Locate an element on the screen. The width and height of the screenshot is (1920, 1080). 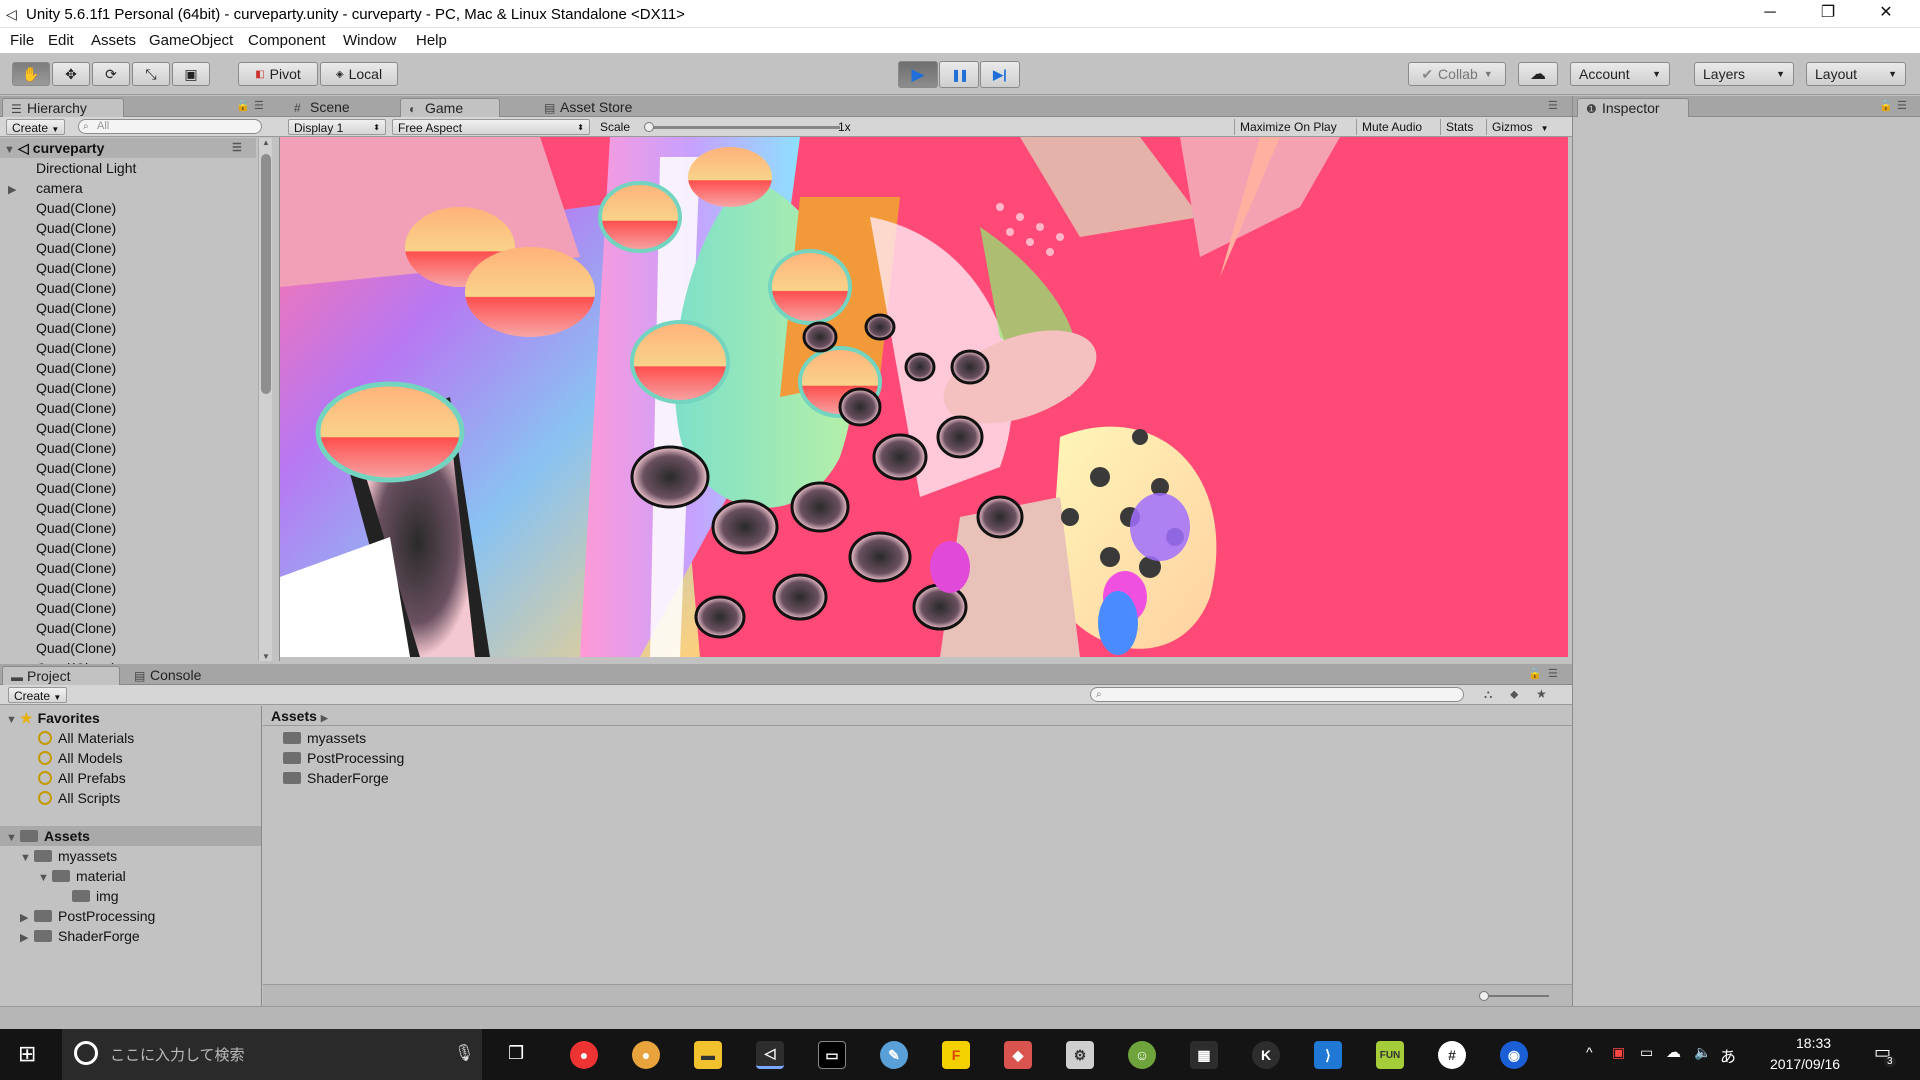
favorite-all-scripts: All Scripts is located at coordinates (79, 798).